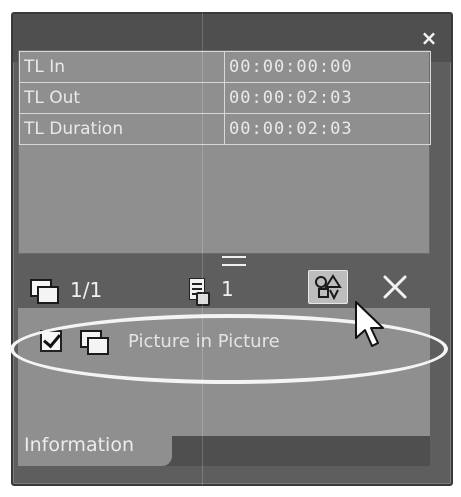 The height and width of the screenshot is (497, 461). Describe the element at coordinates (327, 67) in the screenshot. I see `tl-in-value: 00:00:00:00` at that location.